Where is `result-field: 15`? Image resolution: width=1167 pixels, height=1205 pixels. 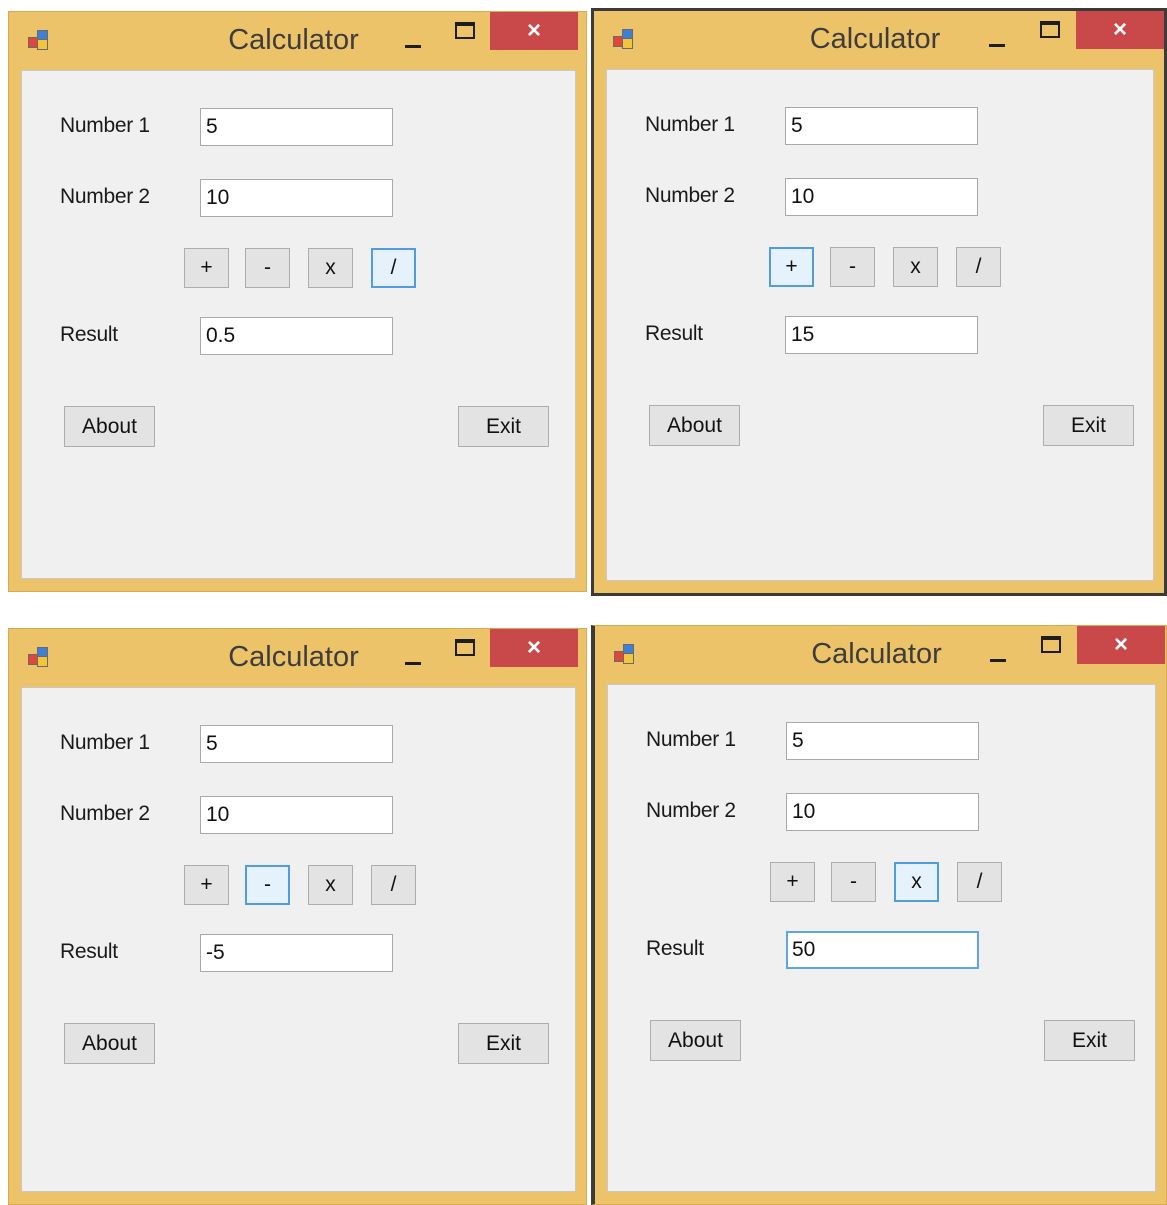 result-field: 15 is located at coordinates (881, 335).